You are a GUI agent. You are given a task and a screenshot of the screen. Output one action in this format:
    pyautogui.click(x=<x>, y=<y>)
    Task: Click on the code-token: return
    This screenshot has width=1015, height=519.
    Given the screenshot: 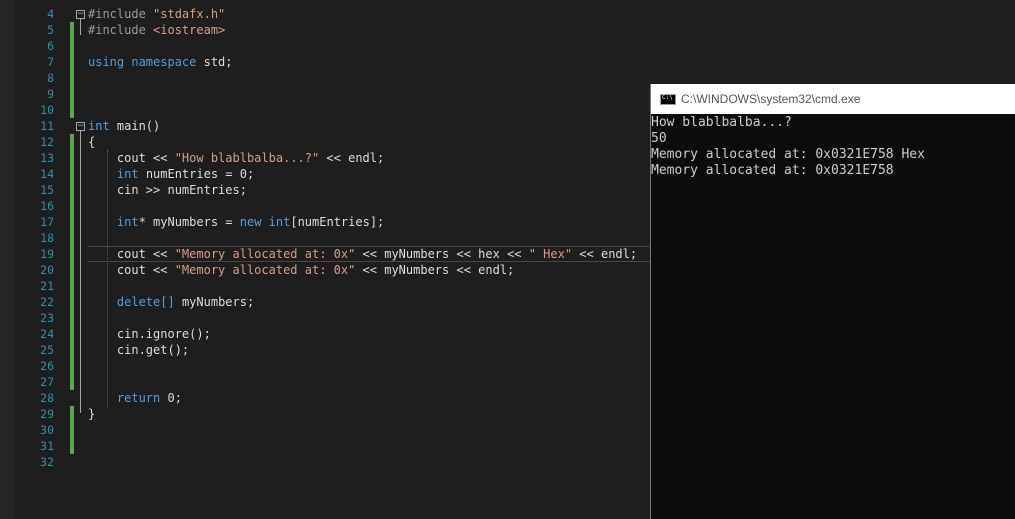 What is the action you would take?
    pyautogui.click(x=142, y=398)
    